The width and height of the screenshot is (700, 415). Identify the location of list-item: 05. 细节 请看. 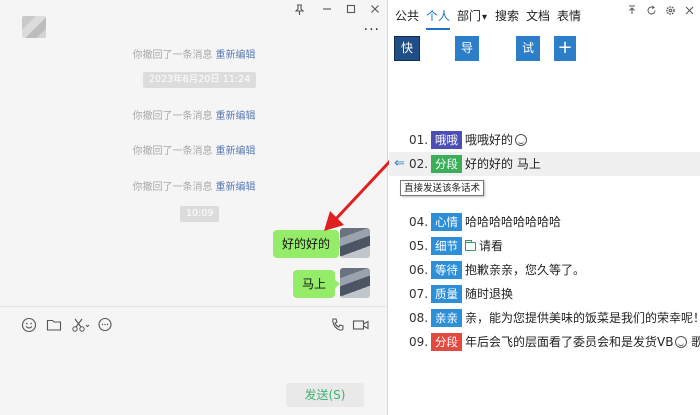
(544, 246).